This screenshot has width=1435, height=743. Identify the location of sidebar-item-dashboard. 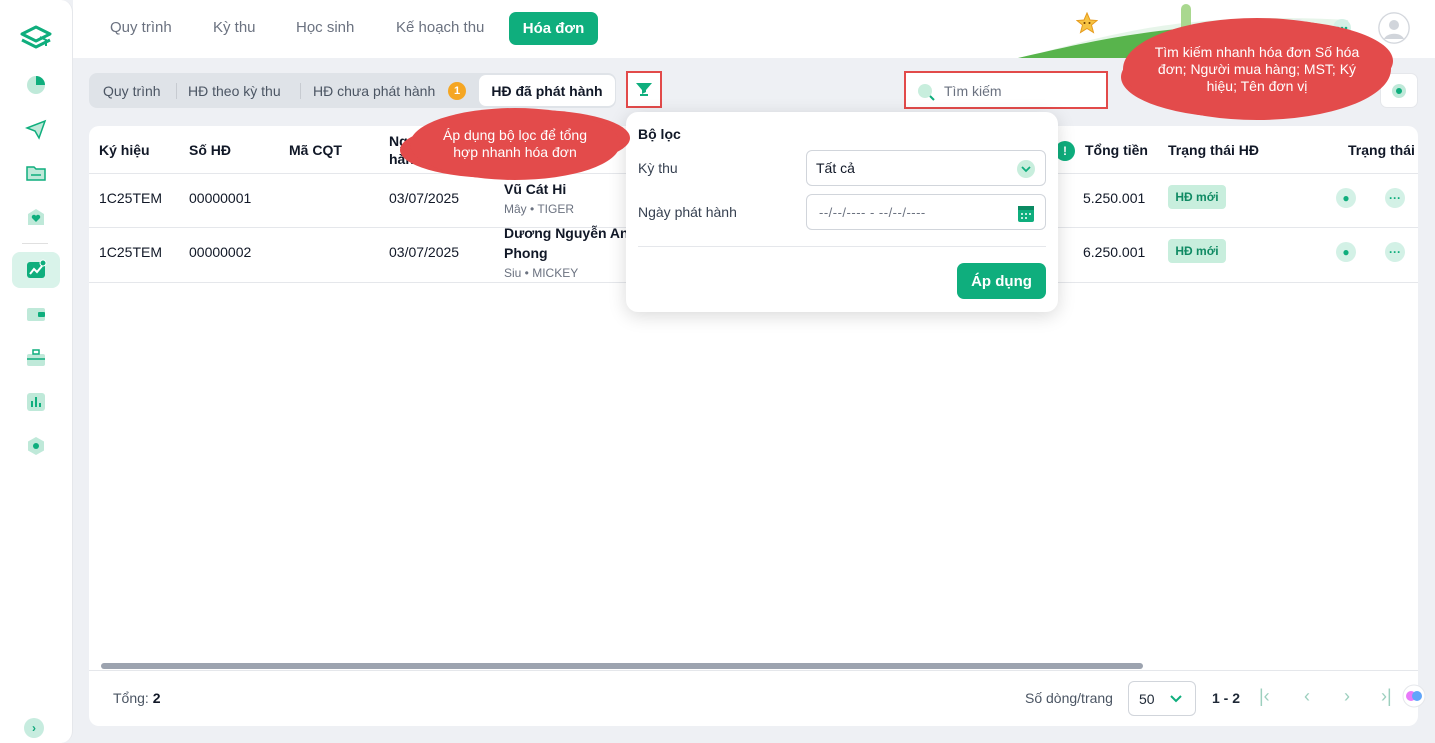
(36, 85).